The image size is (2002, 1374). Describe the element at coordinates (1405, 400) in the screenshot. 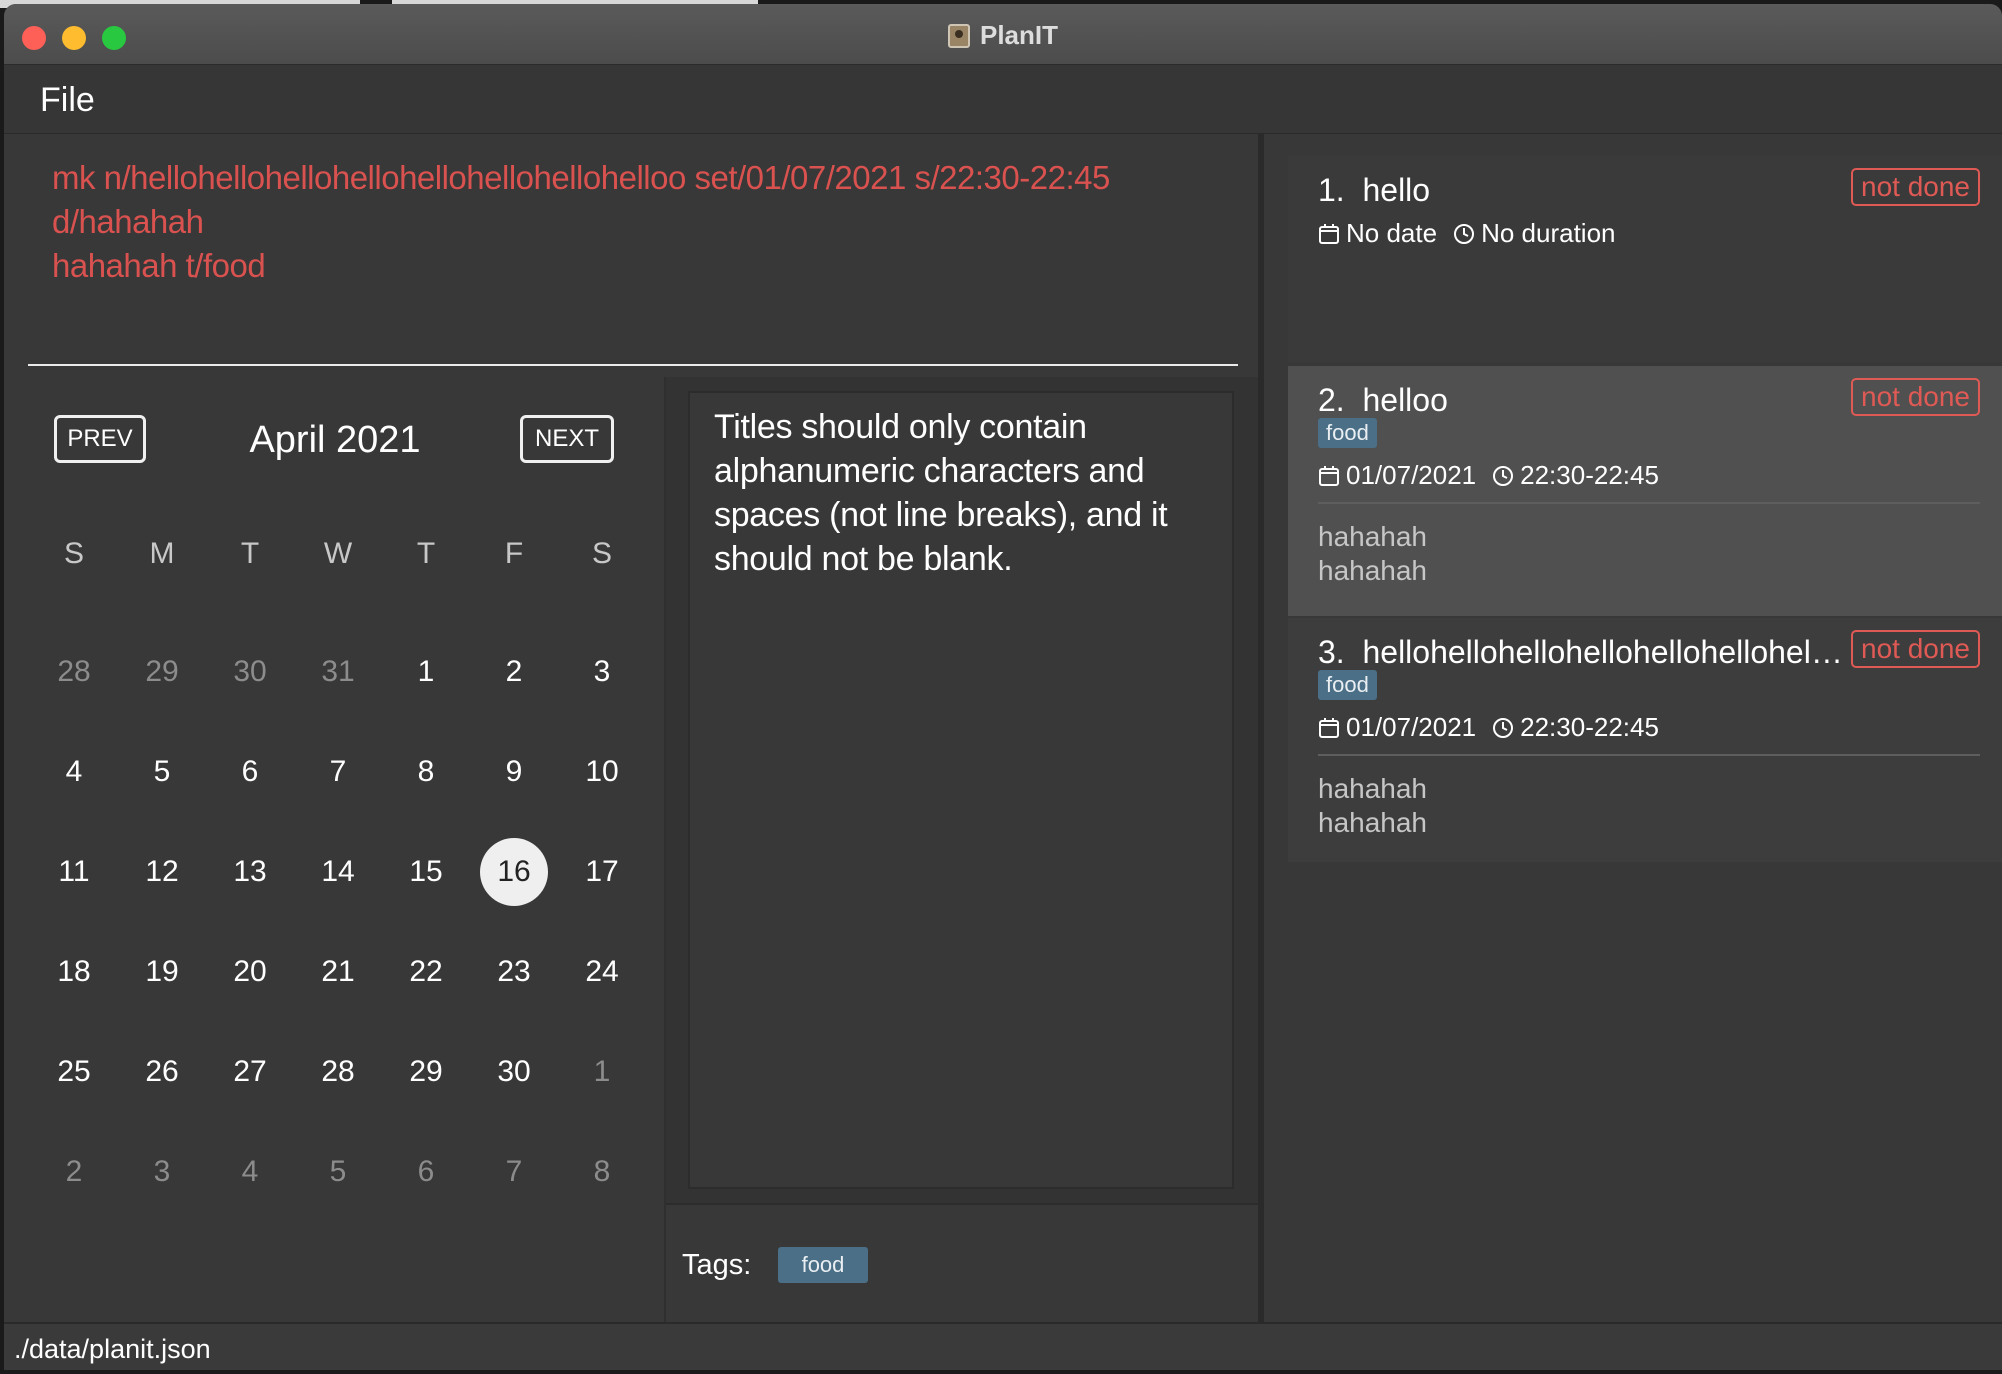

I see `task-title-text: helloo` at that location.